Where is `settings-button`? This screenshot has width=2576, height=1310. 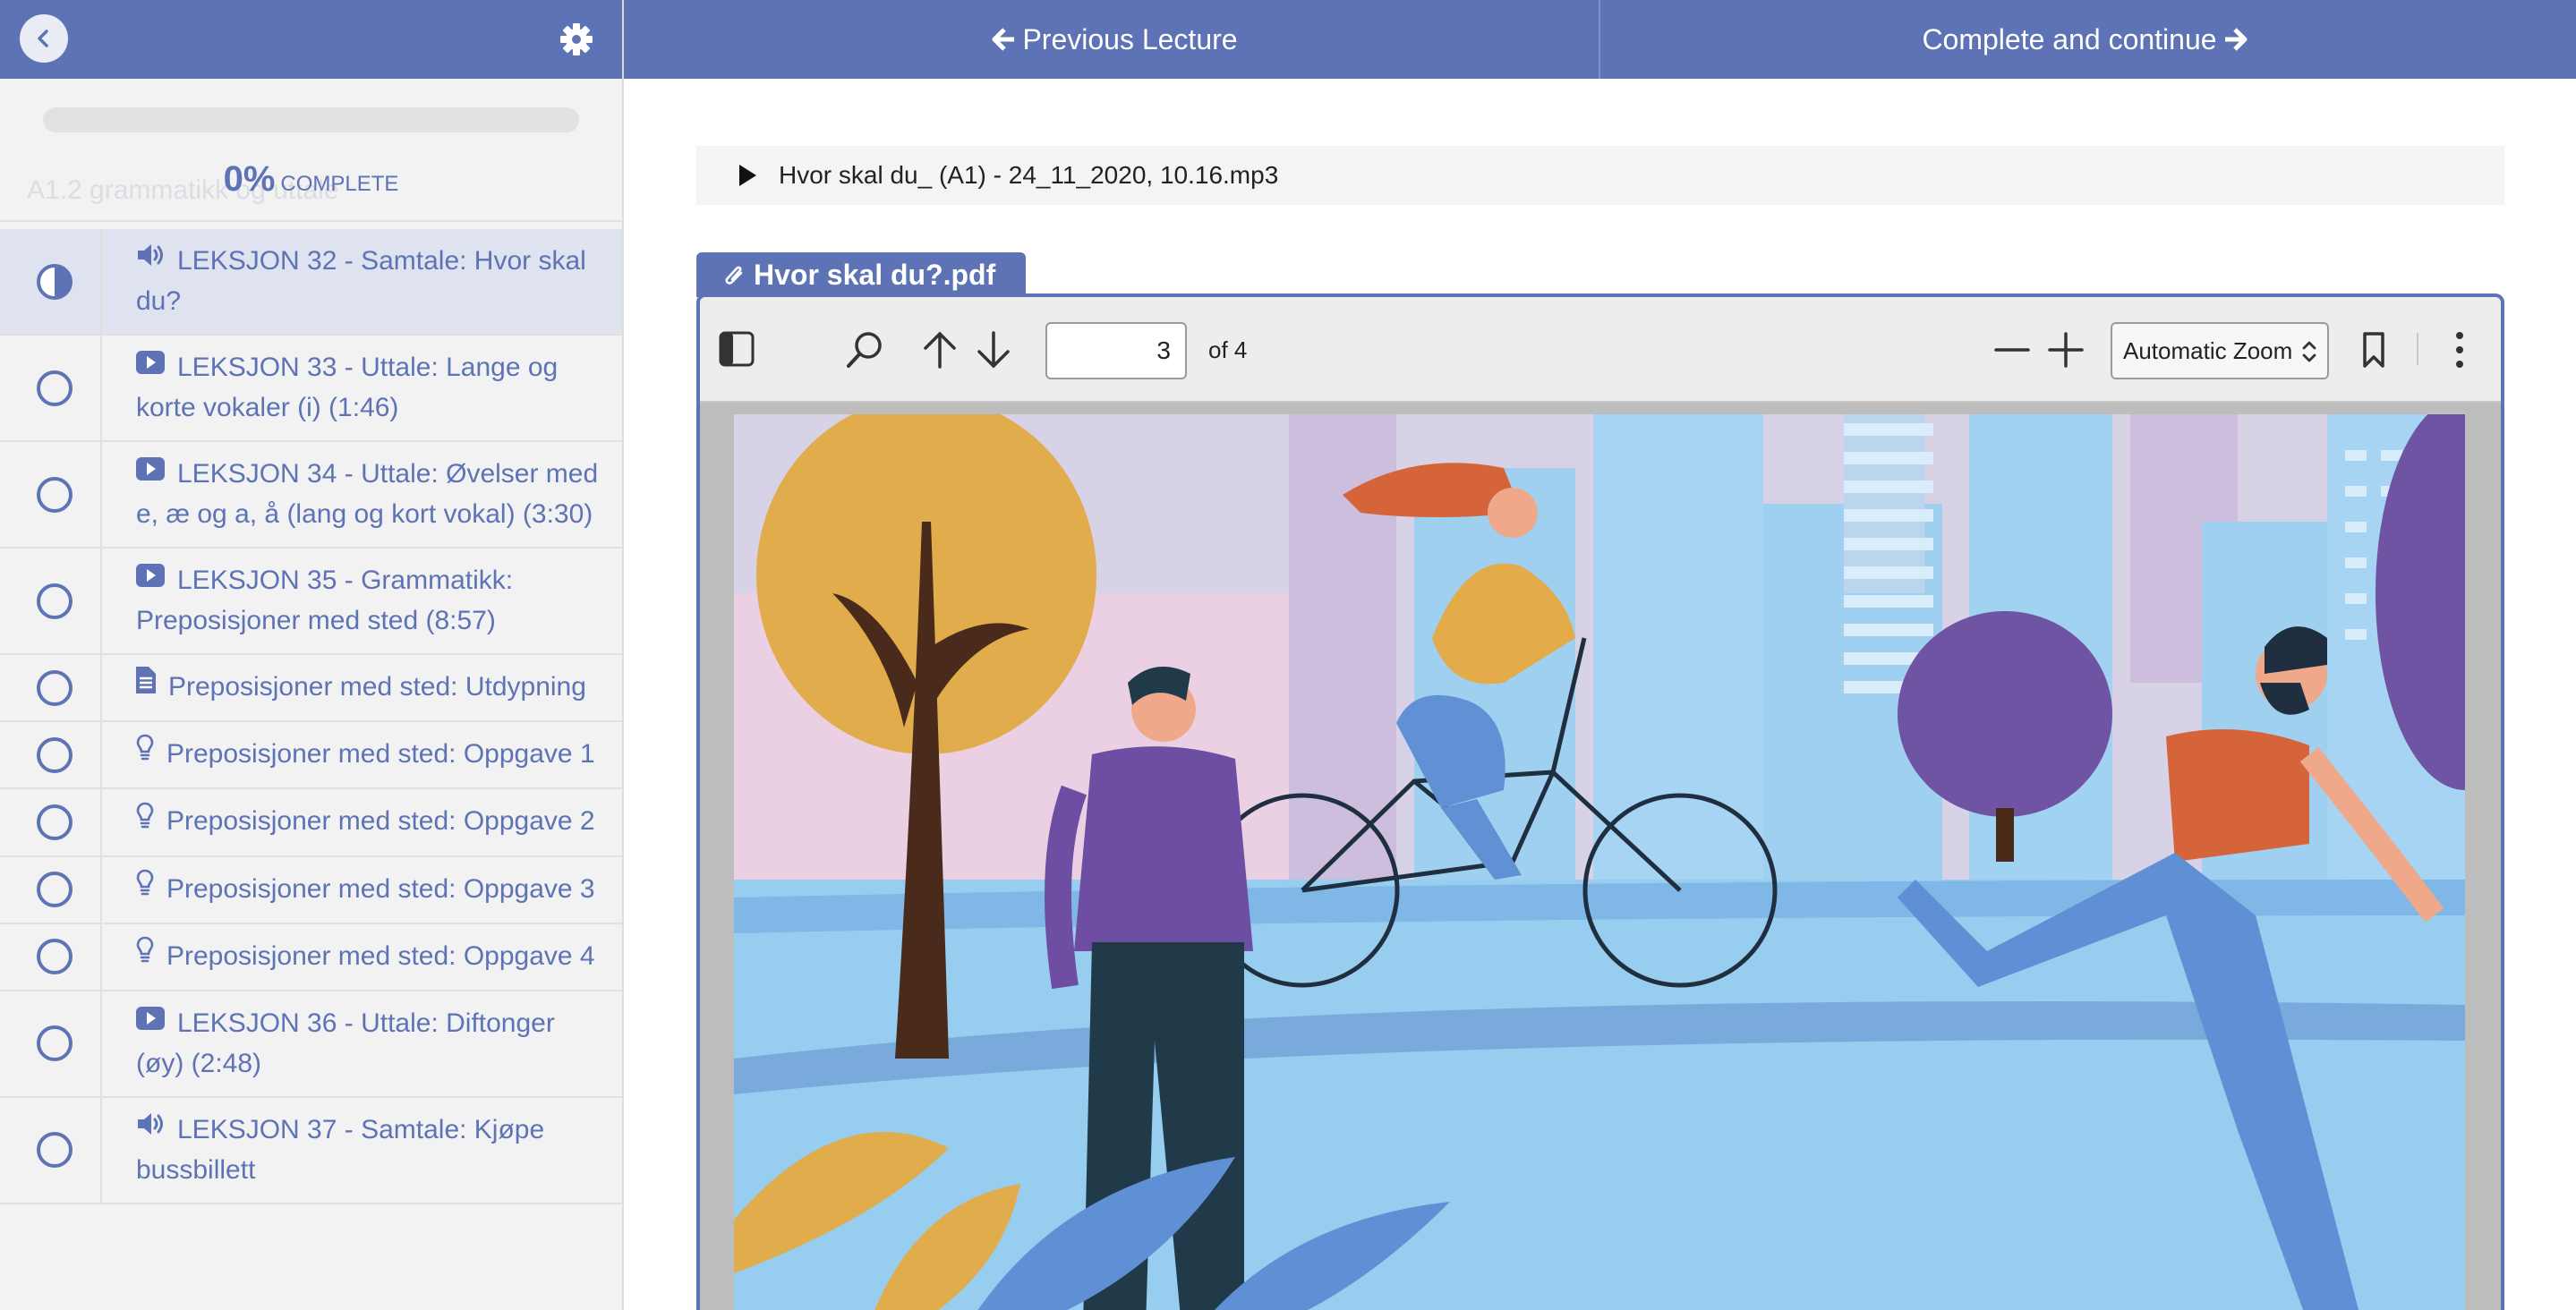 settings-button is located at coordinates (576, 39).